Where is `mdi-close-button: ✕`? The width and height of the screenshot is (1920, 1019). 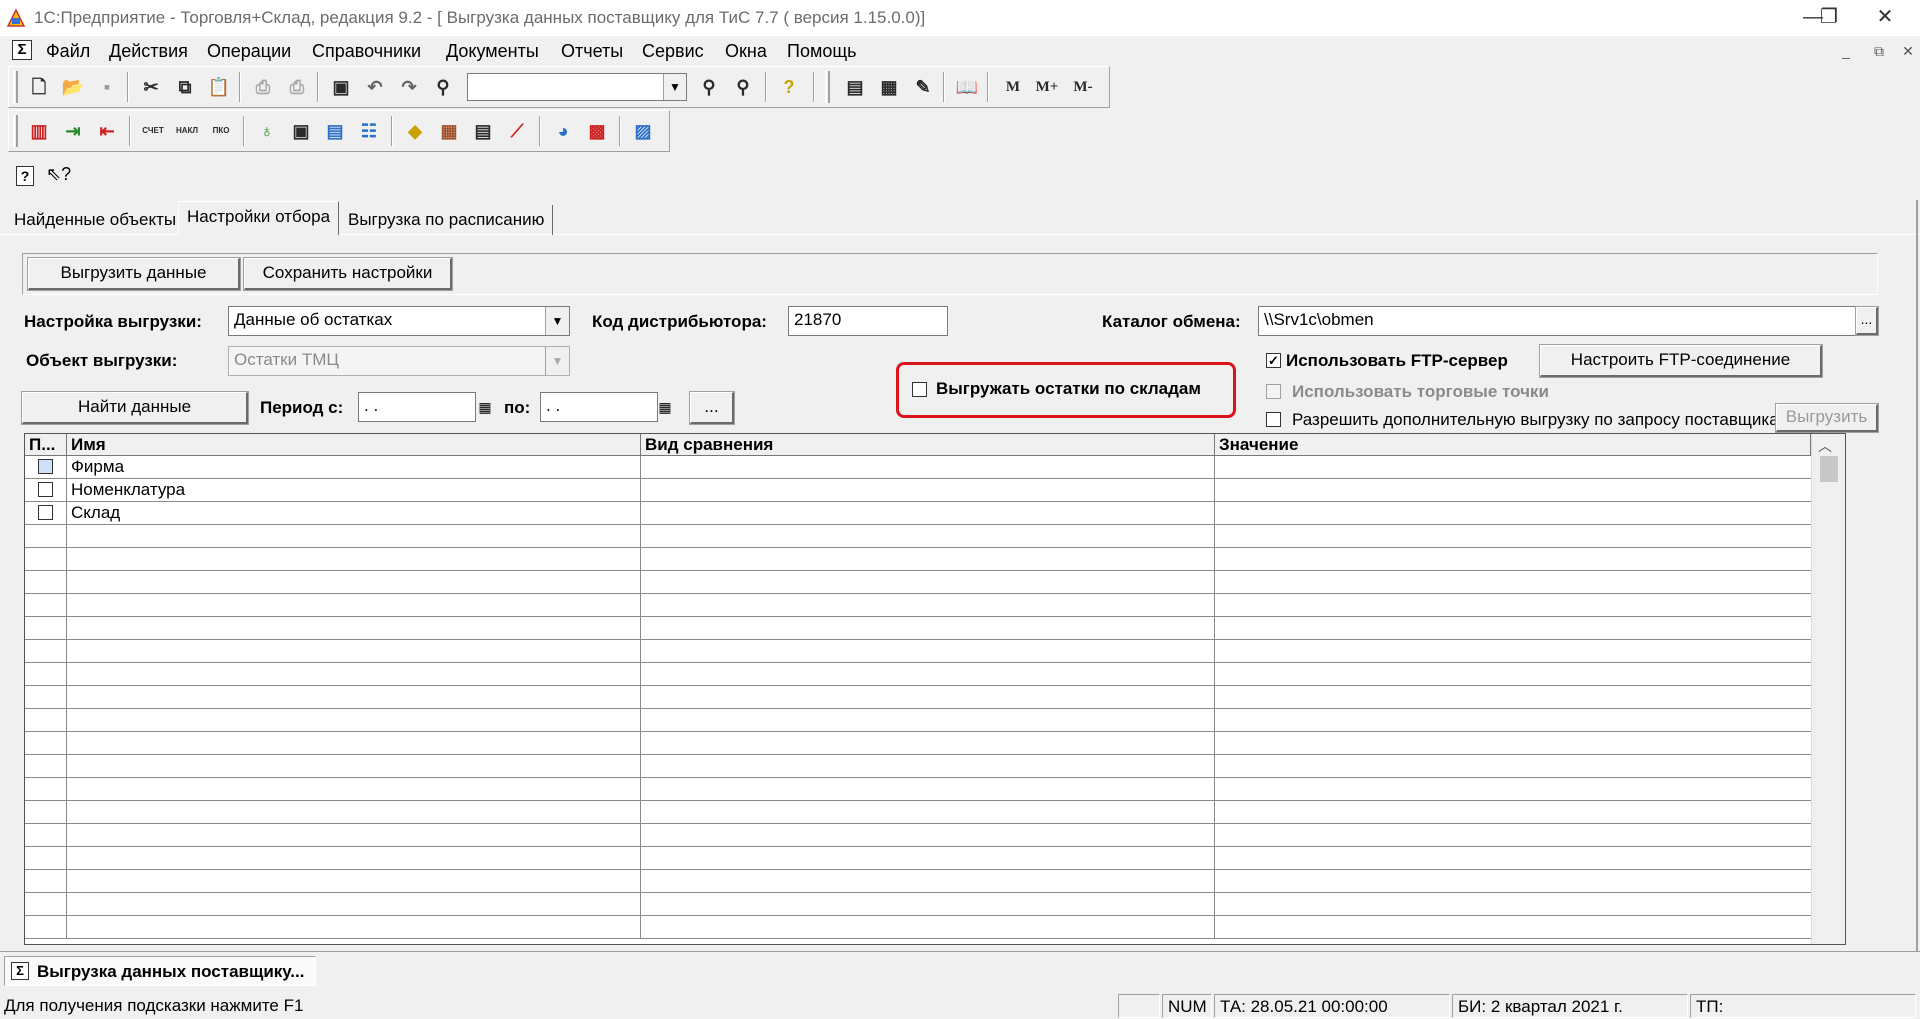 mdi-close-button: ✕ is located at coordinates (1908, 51).